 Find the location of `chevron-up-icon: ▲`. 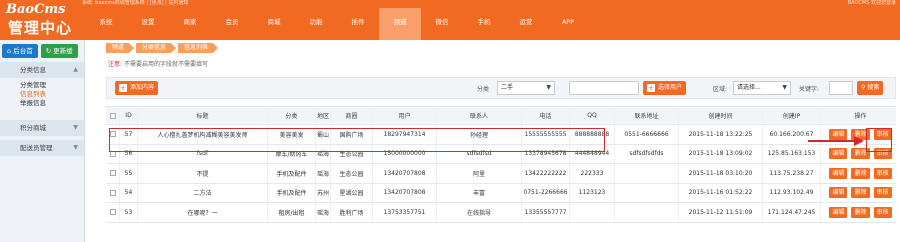

chevron-up-icon: ▲ is located at coordinates (75, 69).